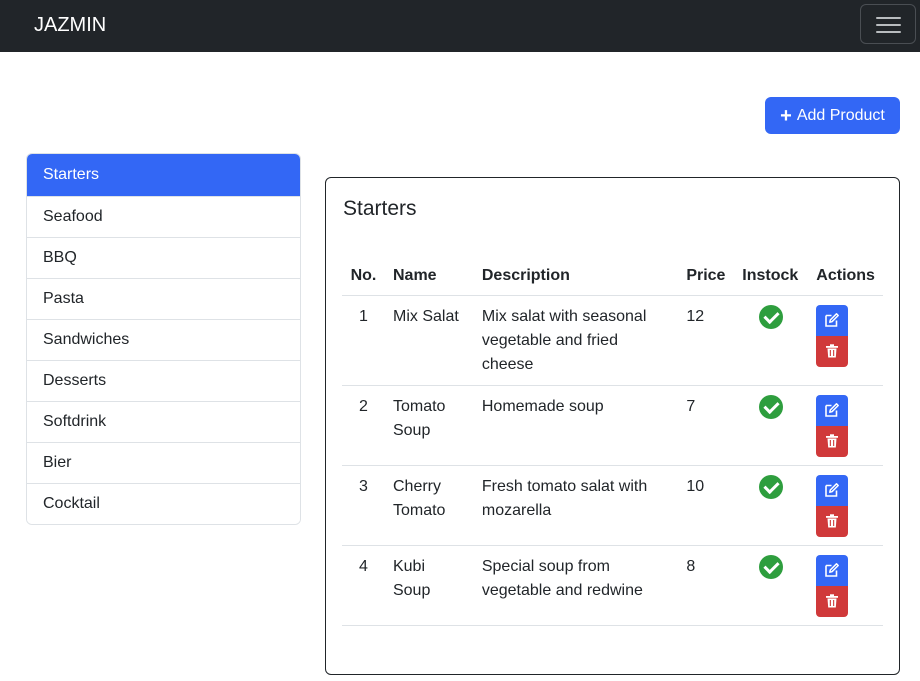 The image size is (920, 681). I want to click on category-item-starters: Starters, so click(163, 175).